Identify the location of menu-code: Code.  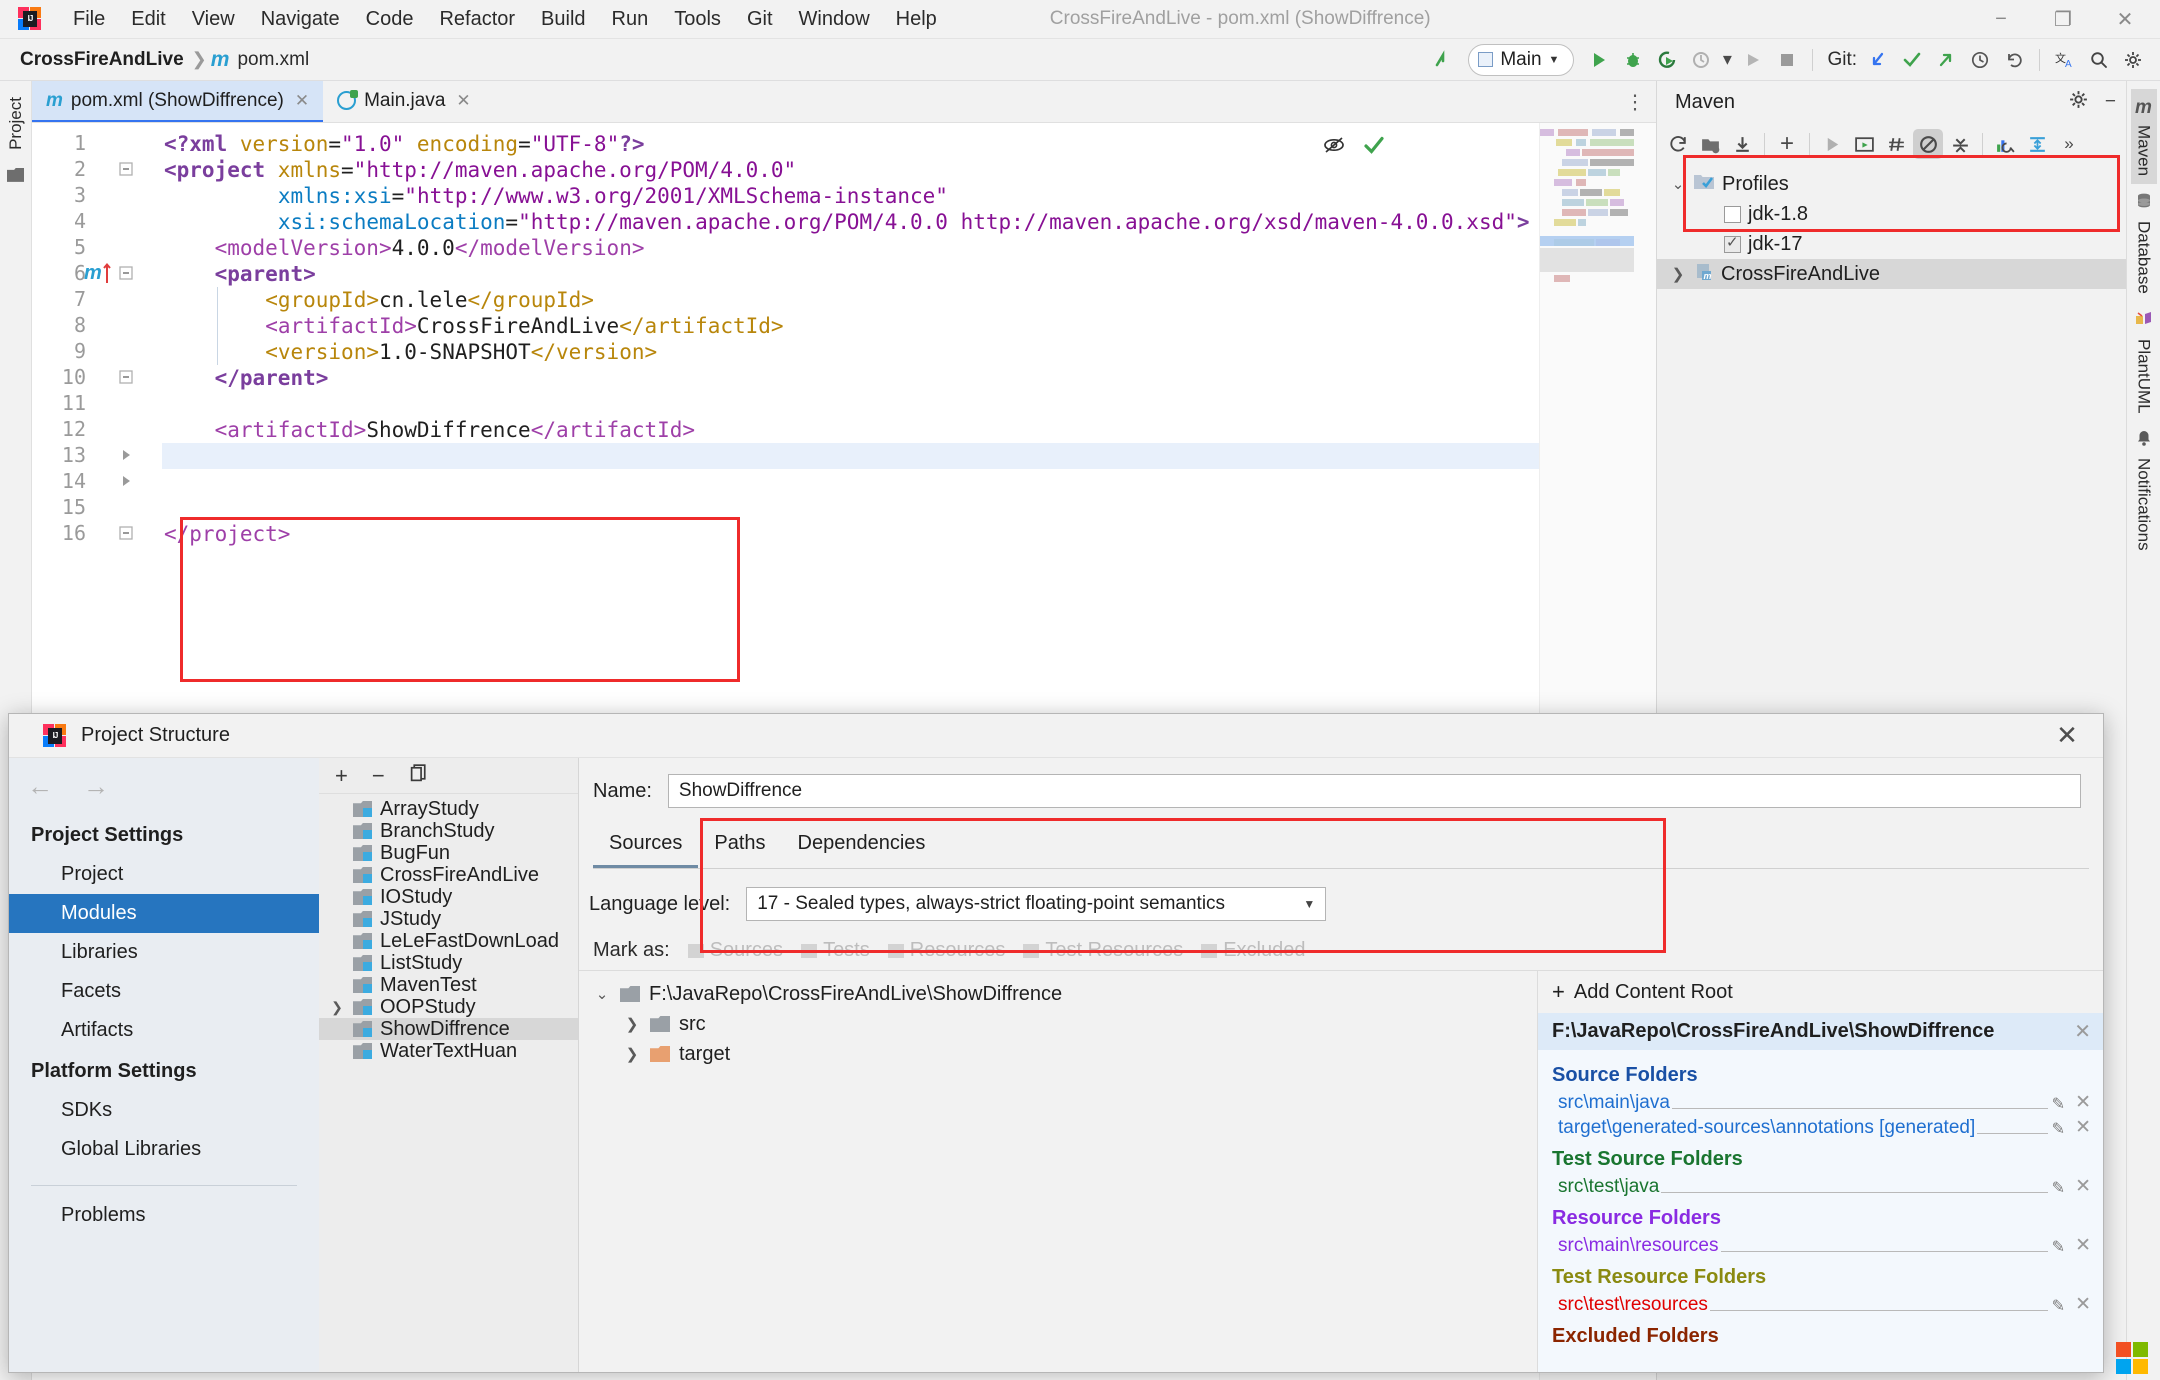
(390, 19).